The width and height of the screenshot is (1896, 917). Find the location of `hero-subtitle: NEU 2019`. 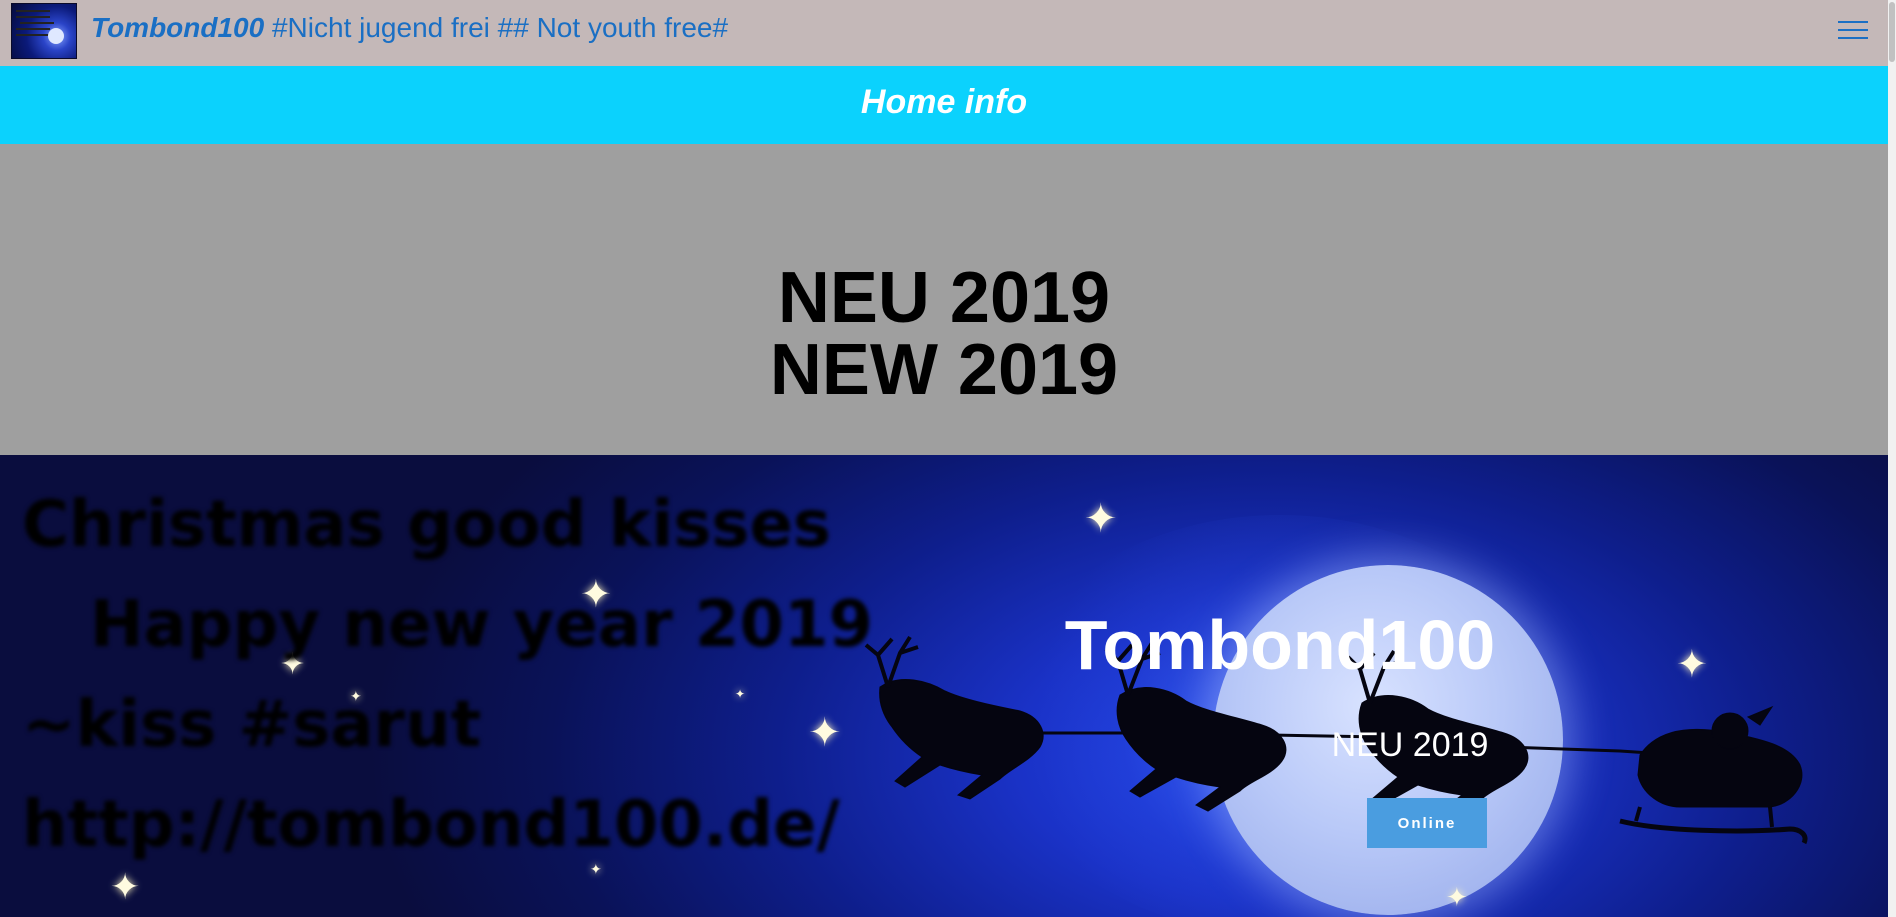

hero-subtitle: NEU 2019 is located at coordinates (1410, 745).